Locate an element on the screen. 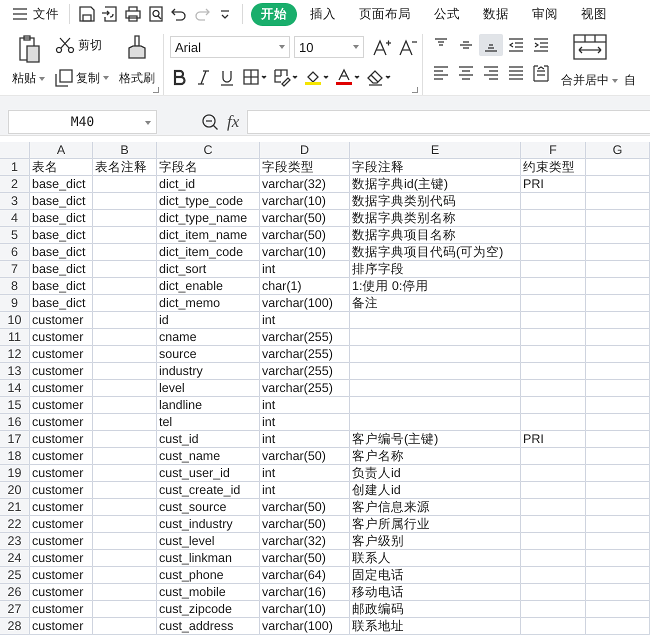  column-header: D is located at coordinates (305, 150).